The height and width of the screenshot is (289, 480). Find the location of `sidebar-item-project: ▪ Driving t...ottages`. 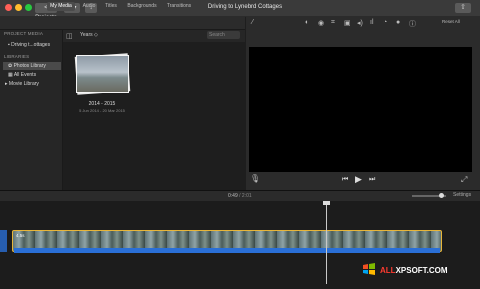

sidebar-item-project: ▪ Driving t...ottages is located at coordinates (35, 45).